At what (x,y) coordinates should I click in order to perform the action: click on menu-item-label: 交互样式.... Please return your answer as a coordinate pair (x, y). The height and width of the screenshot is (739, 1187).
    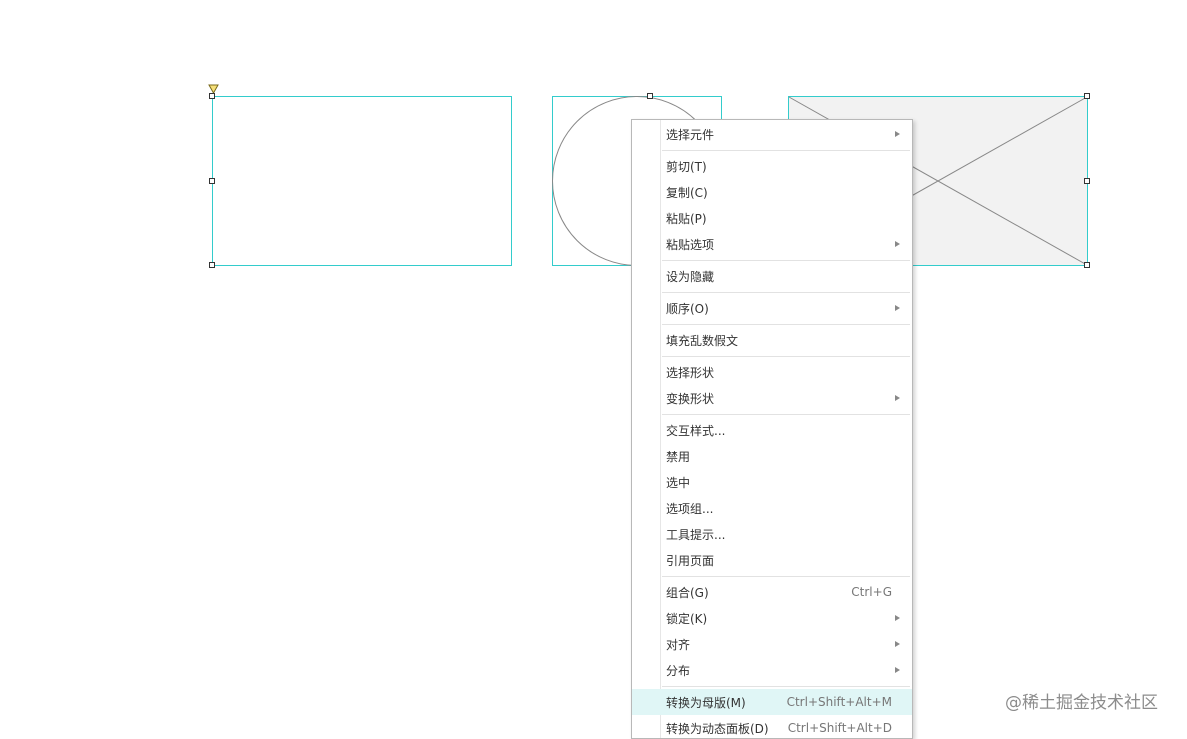
    Looking at the image, I should click on (696, 430).